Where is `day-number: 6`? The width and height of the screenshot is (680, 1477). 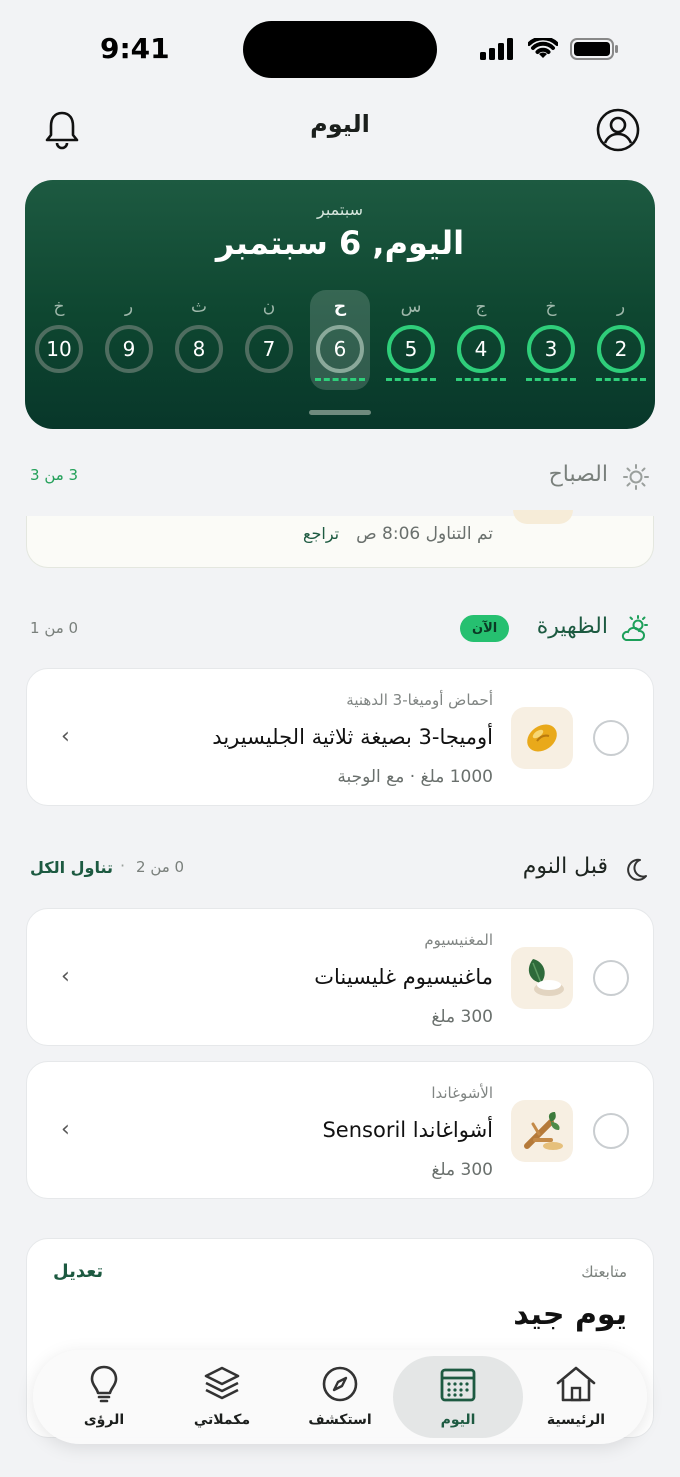 day-number: 6 is located at coordinates (340, 349).